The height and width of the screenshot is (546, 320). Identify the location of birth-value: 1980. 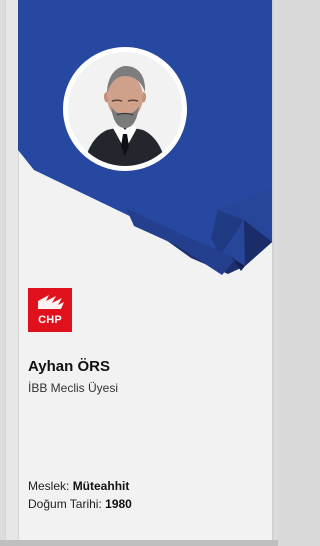
(118, 504).